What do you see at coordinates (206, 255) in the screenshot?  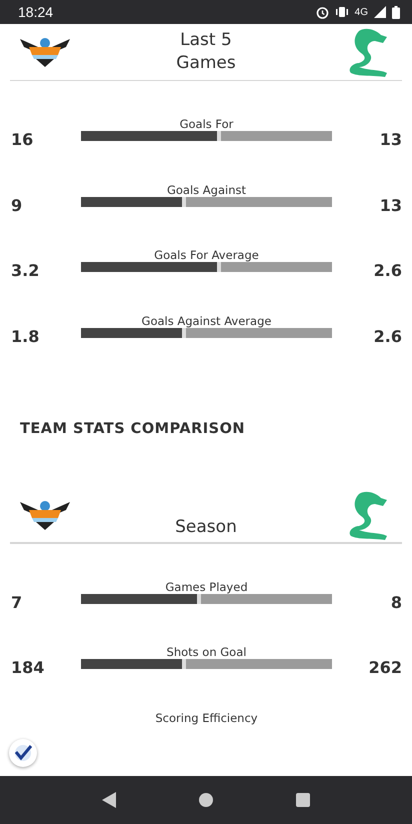 I see `stat-label: Goals For Average` at bounding box center [206, 255].